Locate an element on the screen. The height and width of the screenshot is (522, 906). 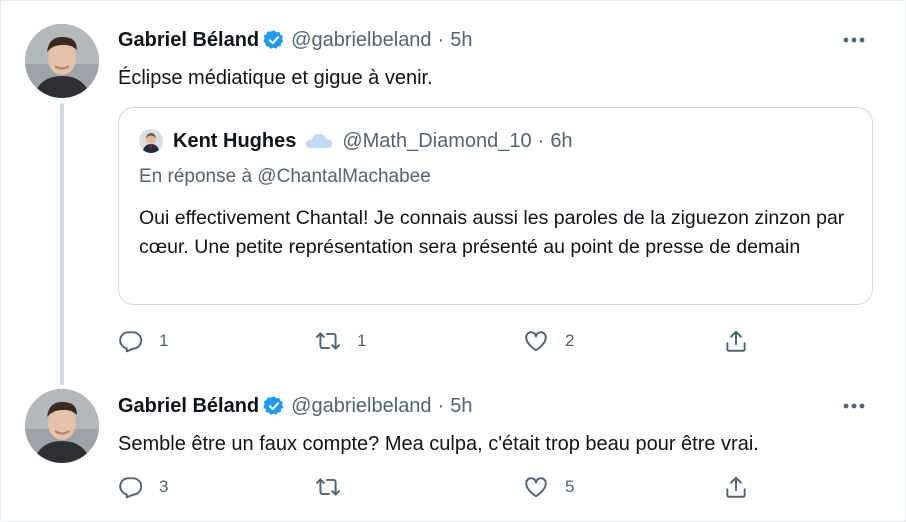
reply-button: 1 is located at coordinates (143, 341).